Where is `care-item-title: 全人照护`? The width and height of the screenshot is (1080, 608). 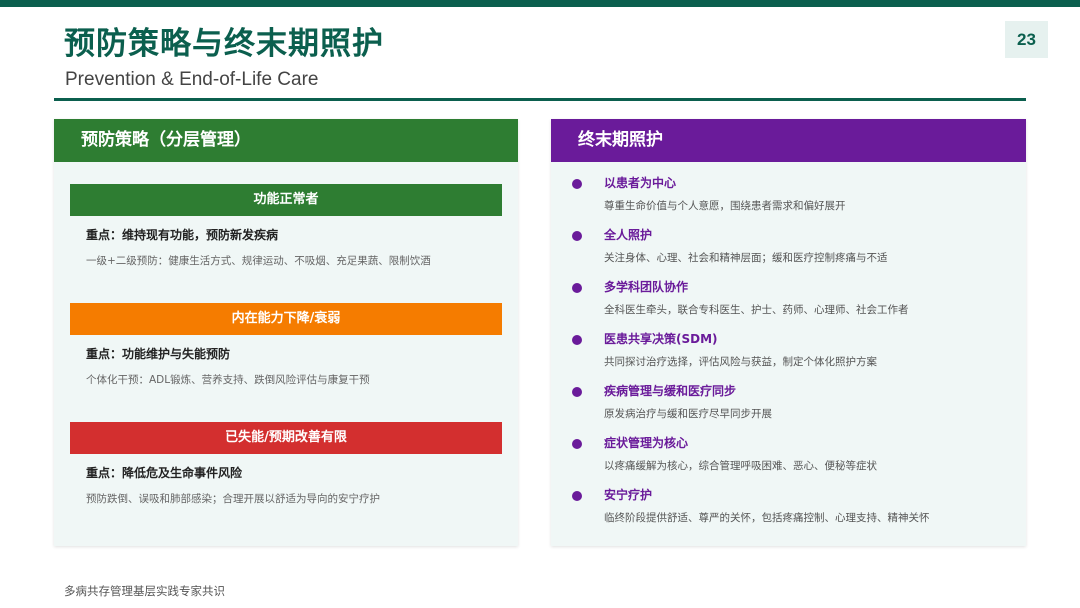
care-item-title: 全人照护 is located at coordinates (628, 235).